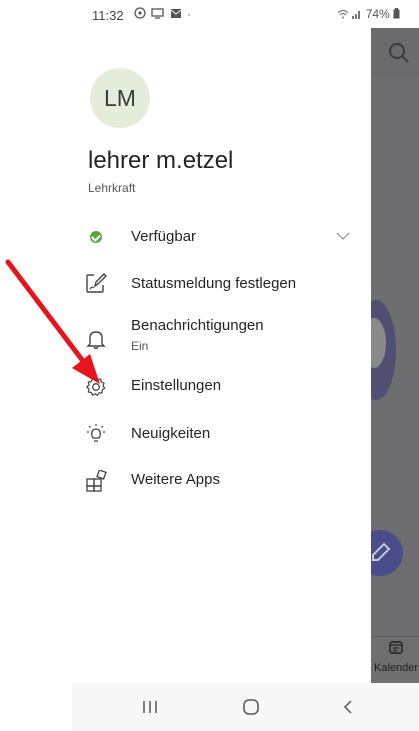  Describe the element at coordinates (150, 707) in the screenshot. I see `recent-apps-button` at that location.